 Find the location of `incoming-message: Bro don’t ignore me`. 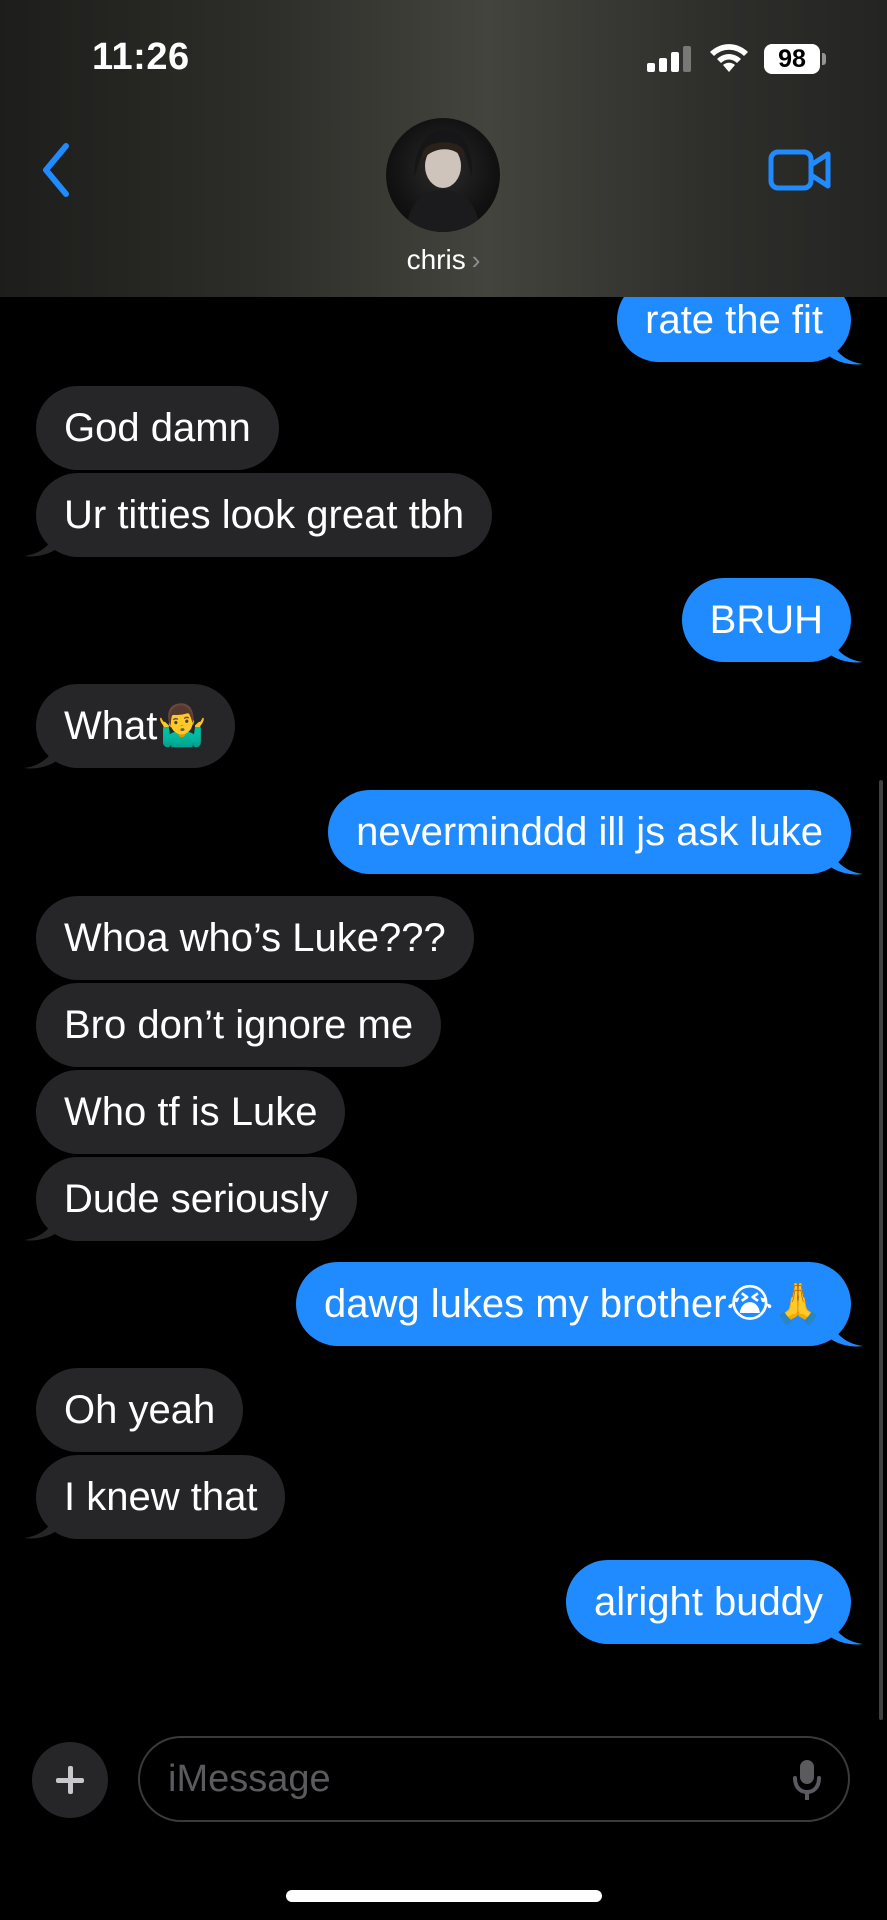

incoming-message: Bro don’t ignore me is located at coordinates (239, 1025).